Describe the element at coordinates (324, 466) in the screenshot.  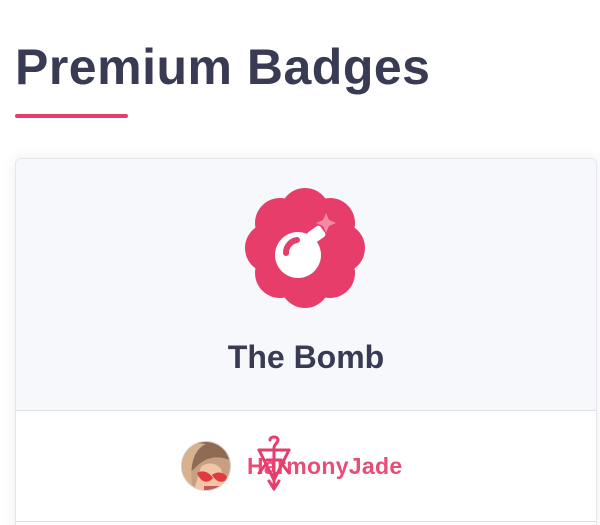
I see `username-link: HarmonyJade` at that location.